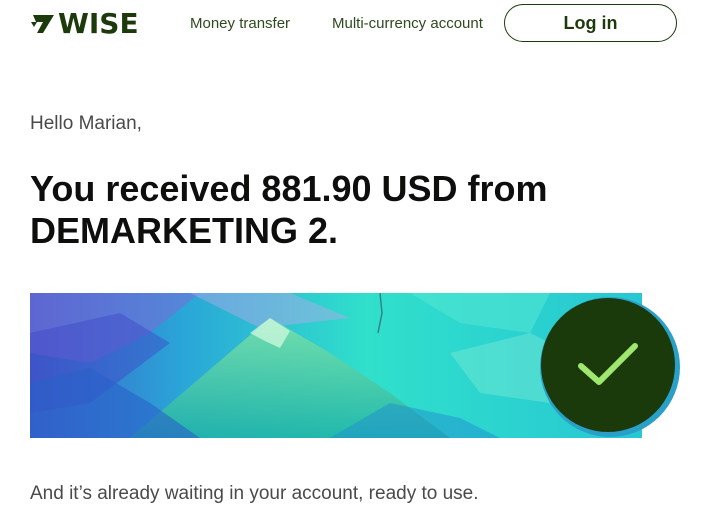 This screenshot has width=718, height=521. I want to click on greeting: Hello Marian,, so click(86, 123).